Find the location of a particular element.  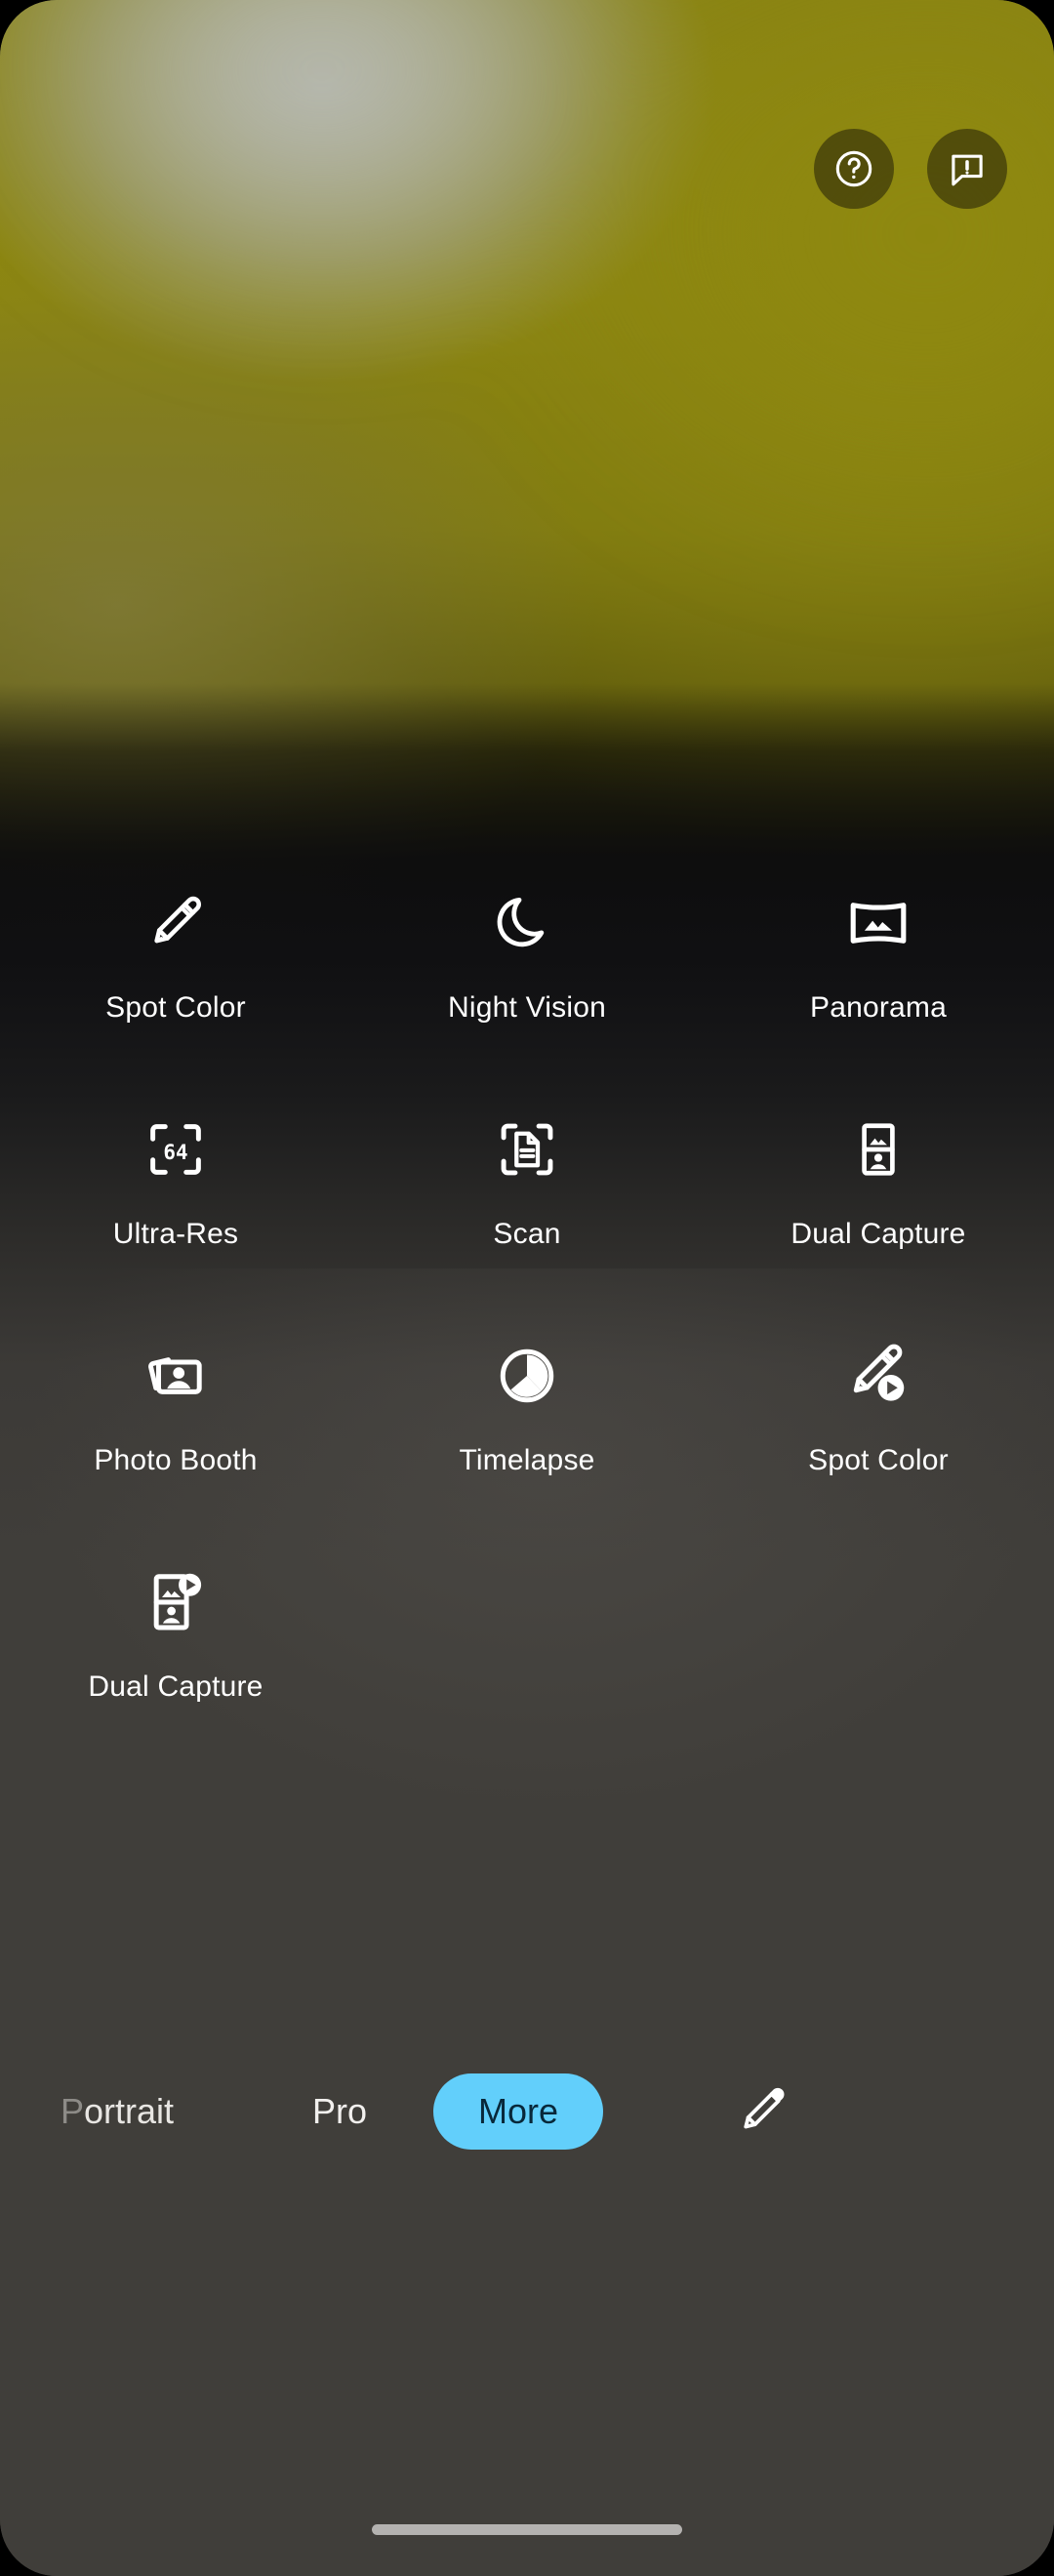

dual-capture-icon is located at coordinates (878, 1149).